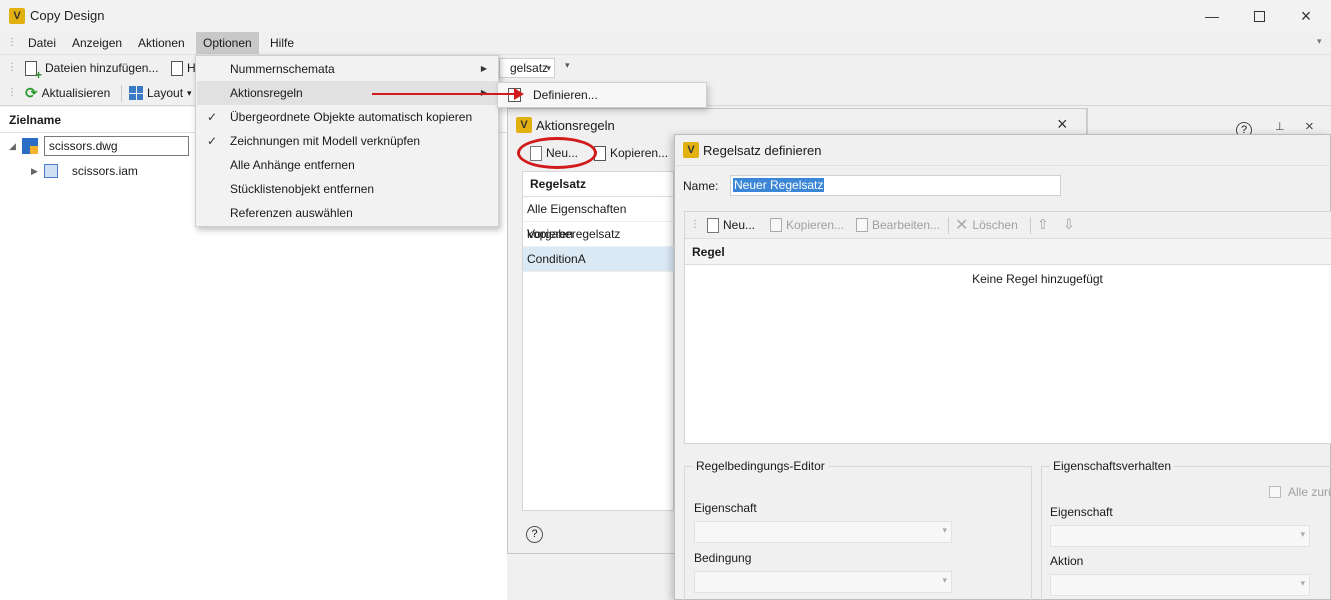  Describe the element at coordinates (104, 171) in the screenshot. I see `tree-row-label: scissors.iam` at that location.